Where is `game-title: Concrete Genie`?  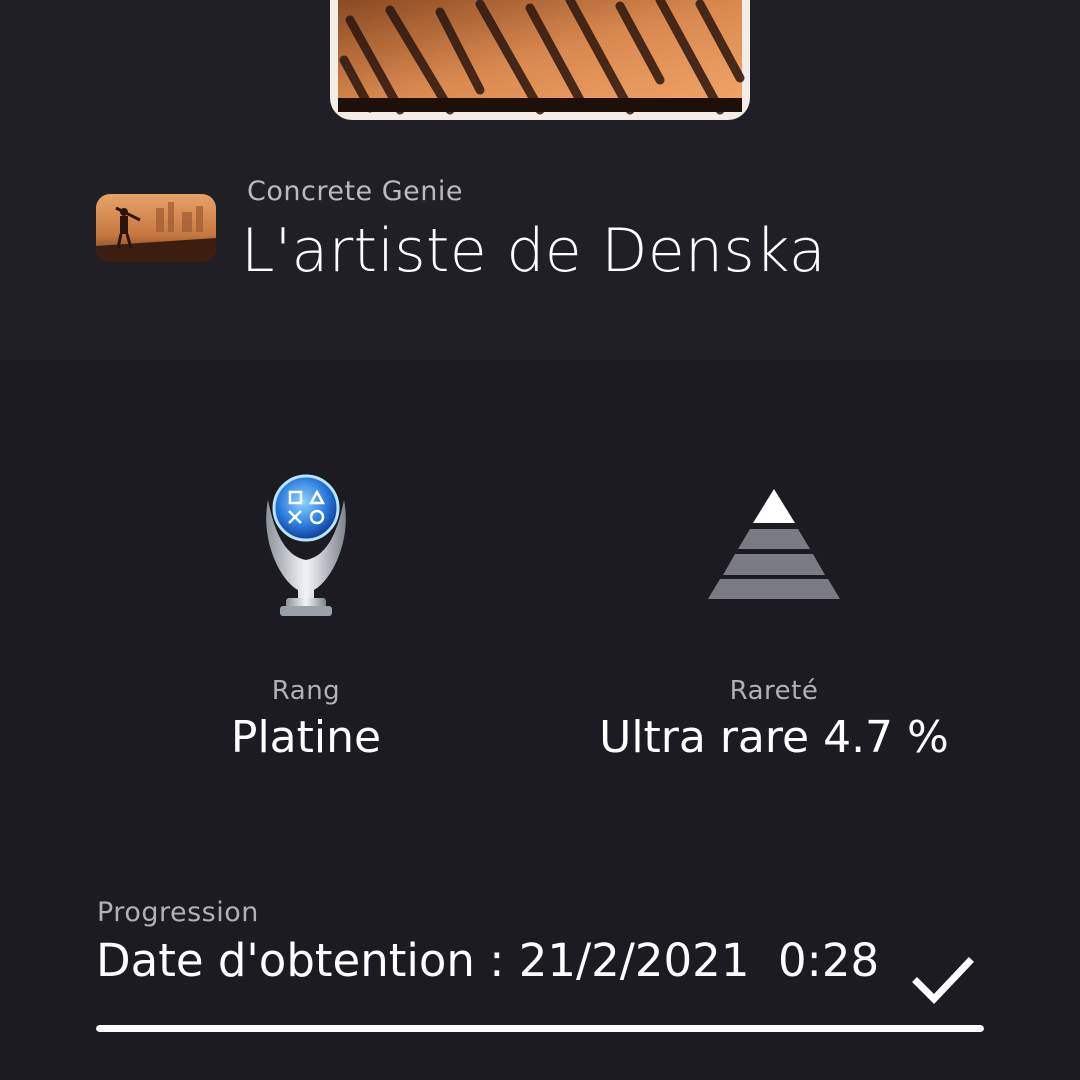 game-title: Concrete Genie is located at coordinates (355, 191).